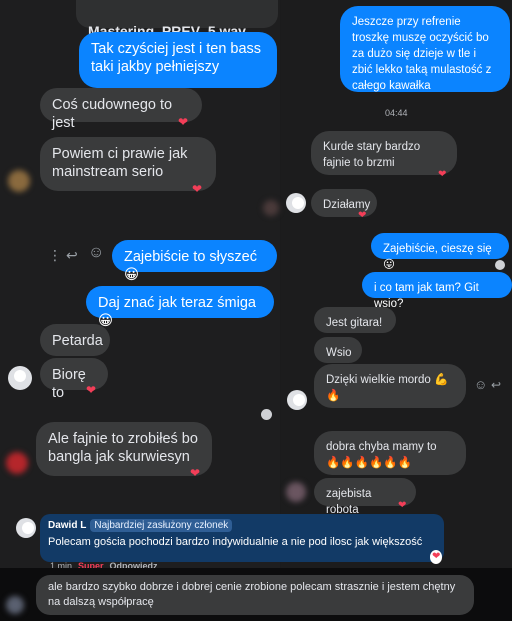 The image size is (512, 621). What do you see at coordinates (15, 605) in the screenshot?
I see `reply-avatar` at bounding box center [15, 605].